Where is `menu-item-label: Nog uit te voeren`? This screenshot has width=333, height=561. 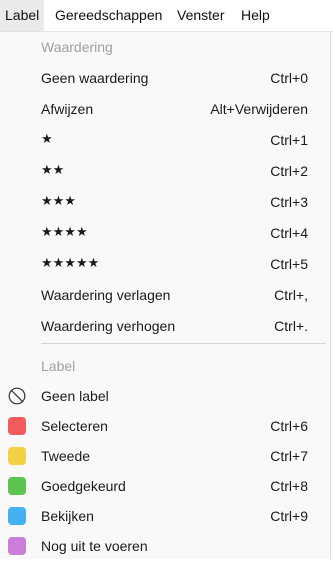
menu-item-label: Nog uit te voeren is located at coordinates (94, 546).